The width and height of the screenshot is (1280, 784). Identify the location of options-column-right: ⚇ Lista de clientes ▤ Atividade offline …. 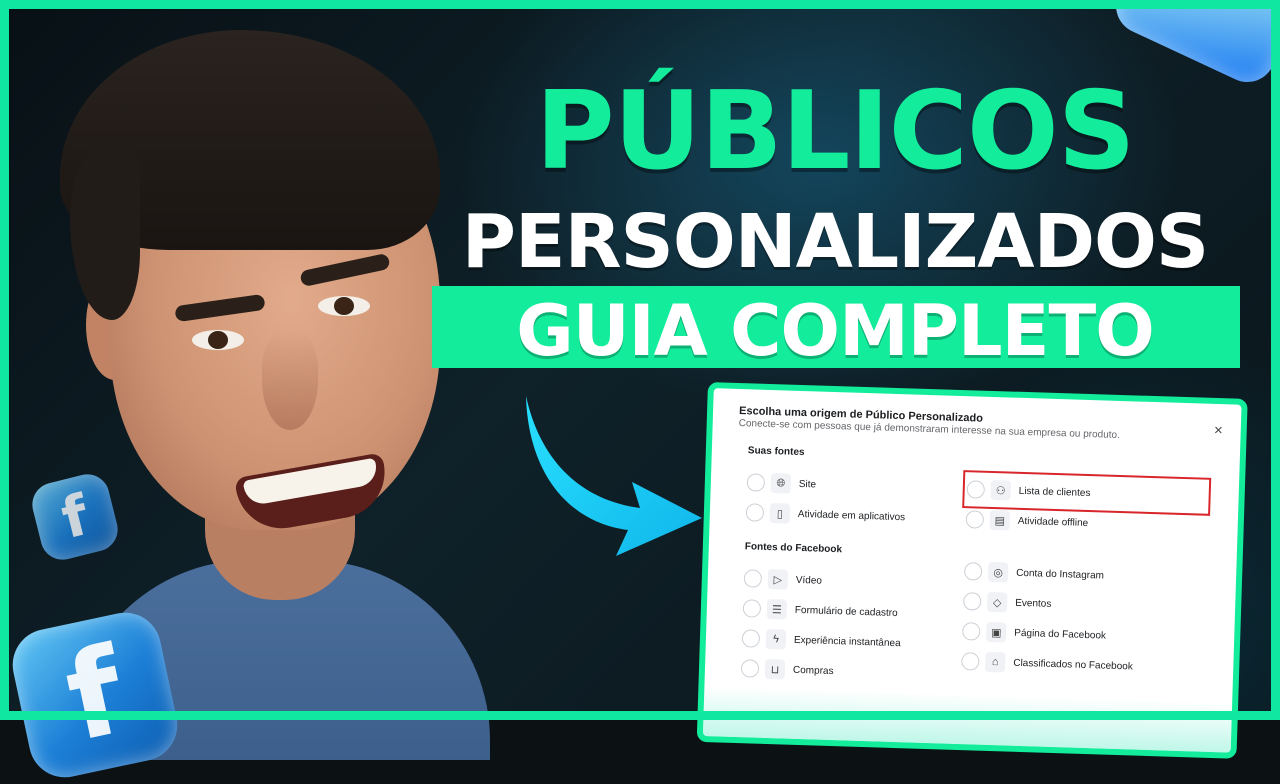
(1086, 568).